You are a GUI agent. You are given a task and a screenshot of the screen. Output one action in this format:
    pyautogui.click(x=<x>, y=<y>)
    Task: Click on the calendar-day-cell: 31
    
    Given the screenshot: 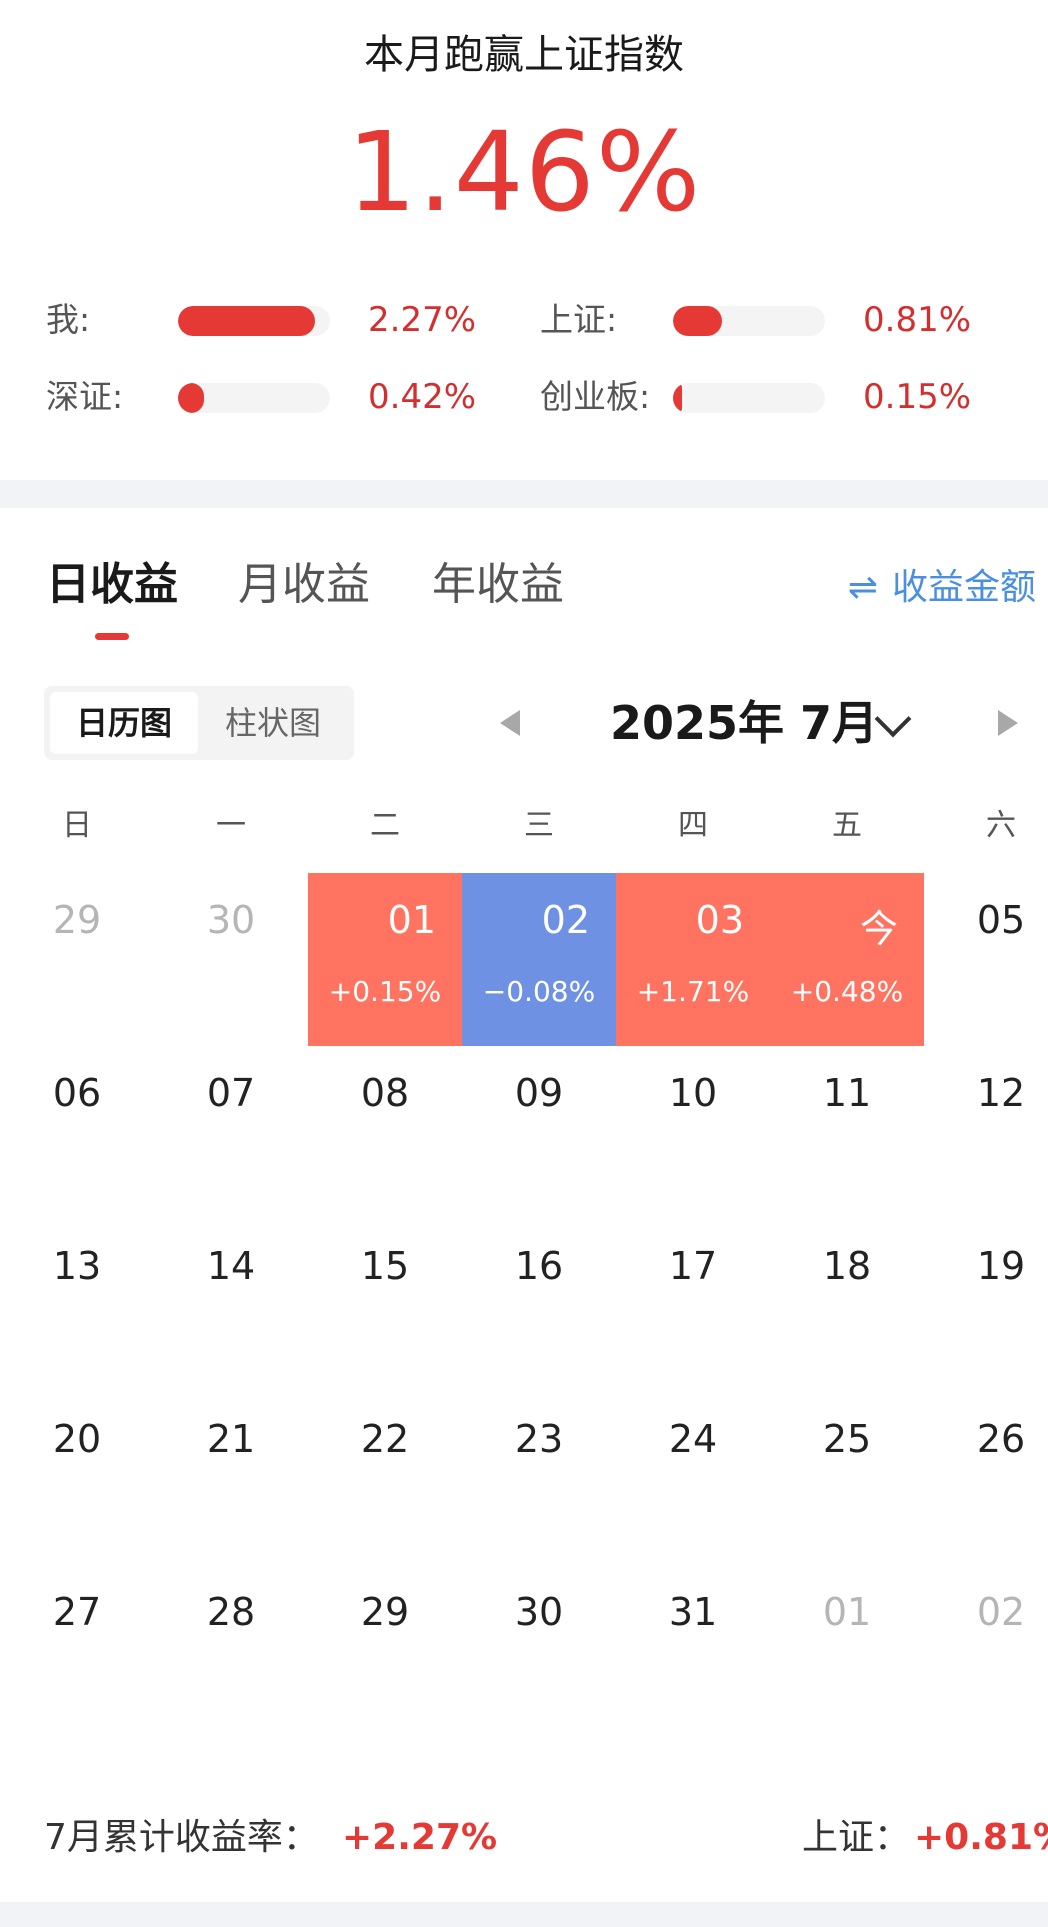 What is the action you would take?
    pyautogui.click(x=693, y=1651)
    